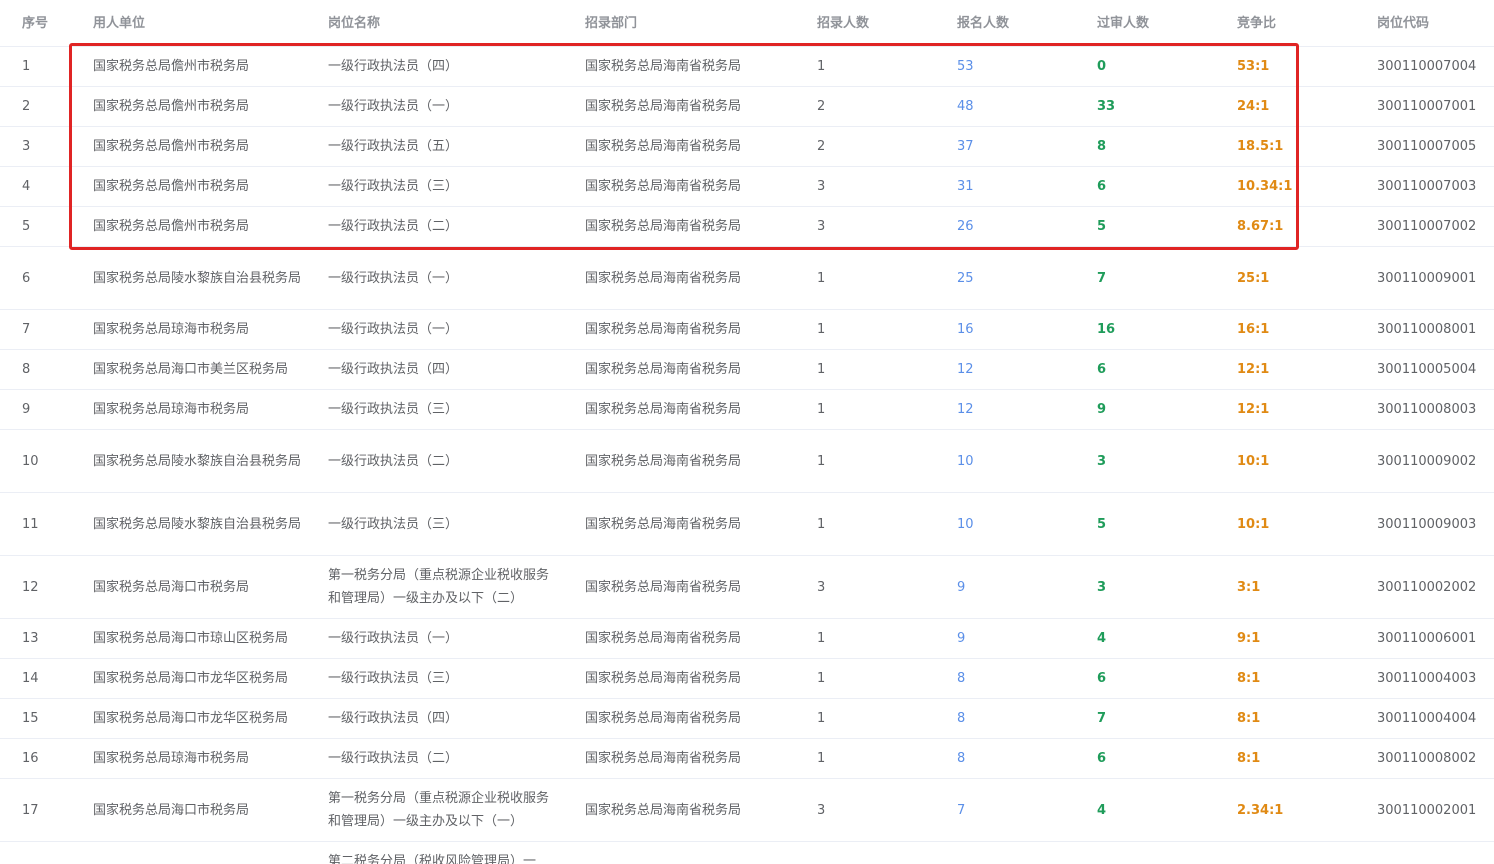 The height and width of the screenshot is (864, 1494). Describe the element at coordinates (1297, 853) in the screenshot. I see `row-ratio` at that location.